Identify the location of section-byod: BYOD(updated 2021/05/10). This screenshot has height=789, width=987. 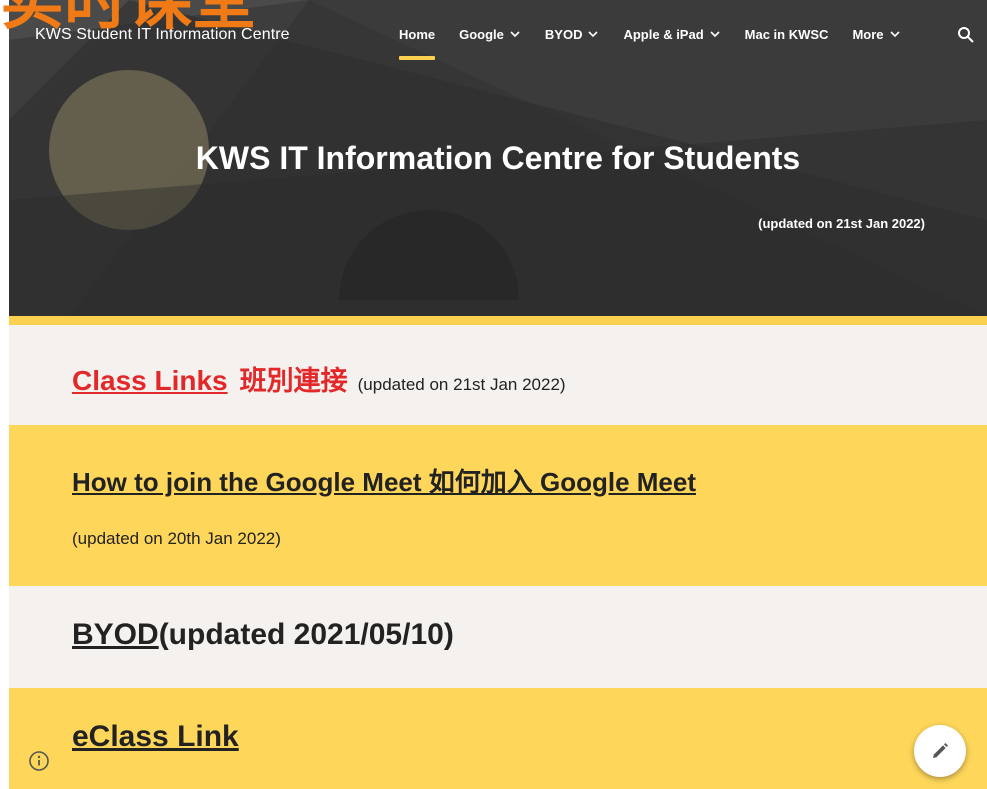
(498, 637).